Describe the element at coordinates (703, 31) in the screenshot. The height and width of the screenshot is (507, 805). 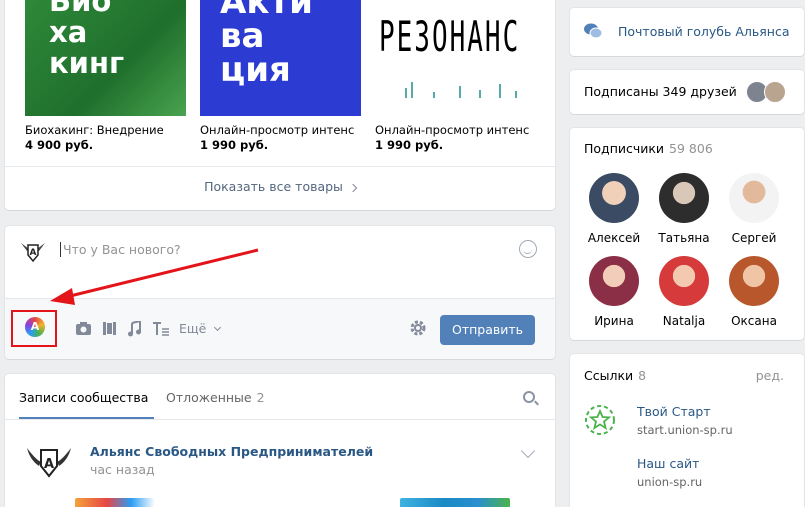
I see `mail-widget-label: Почтовый голубь Альянса` at that location.